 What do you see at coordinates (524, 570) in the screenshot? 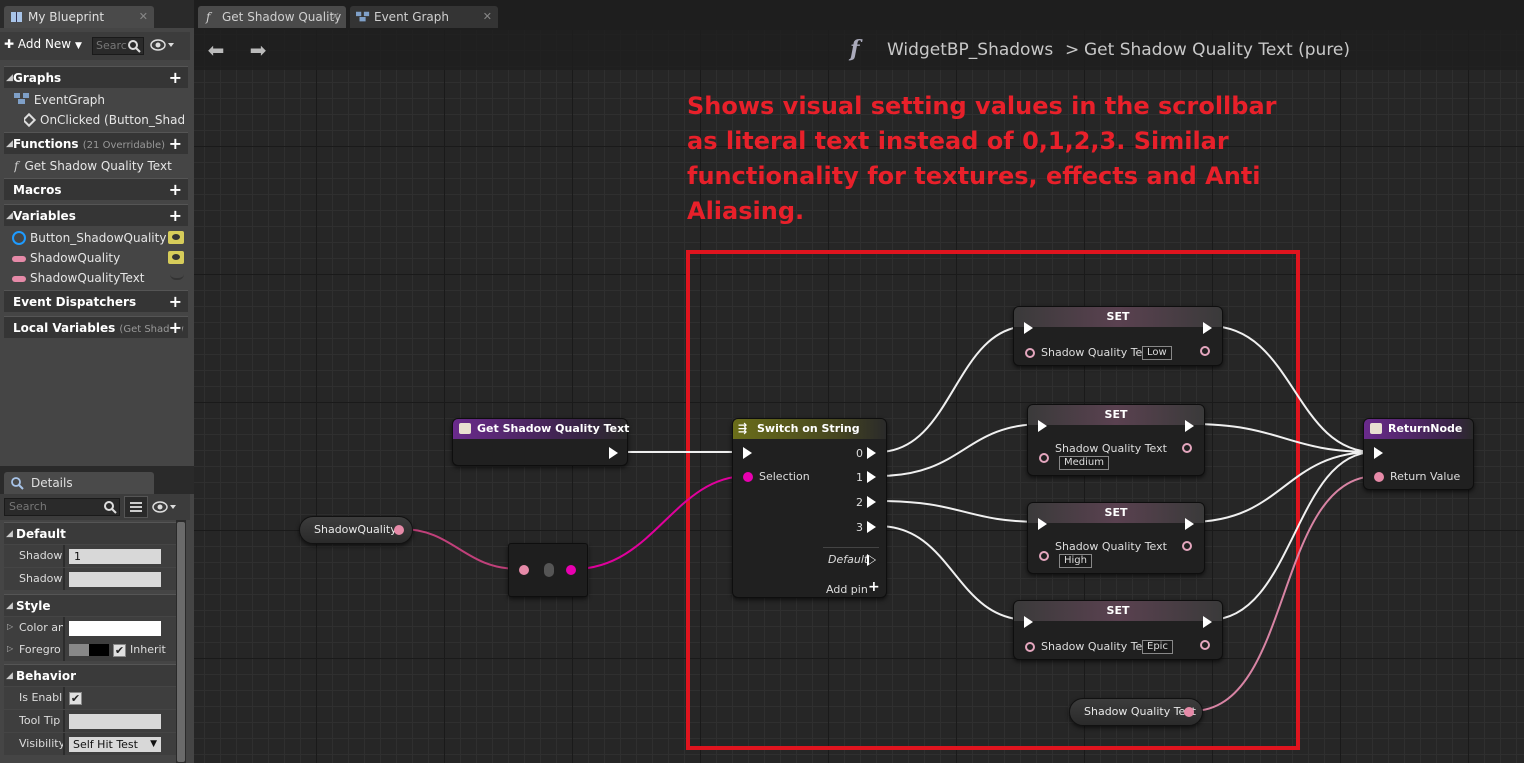
I see `input-pin` at bounding box center [524, 570].